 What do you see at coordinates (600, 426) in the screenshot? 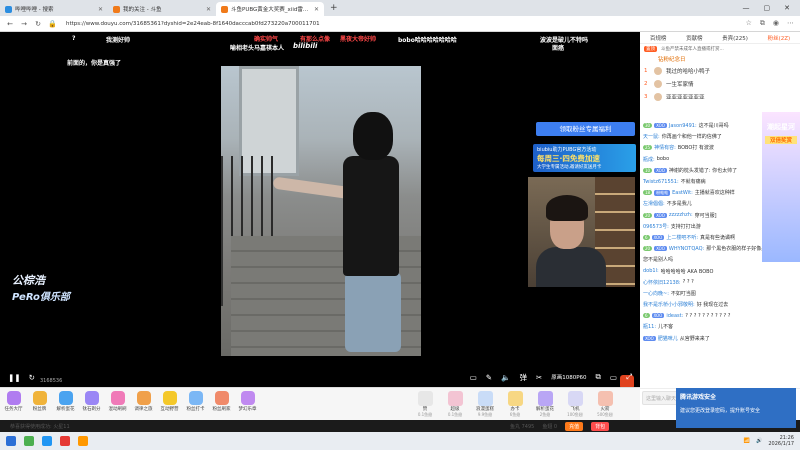
I see `backpack-button: 背包` at bounding box center [600, 426].